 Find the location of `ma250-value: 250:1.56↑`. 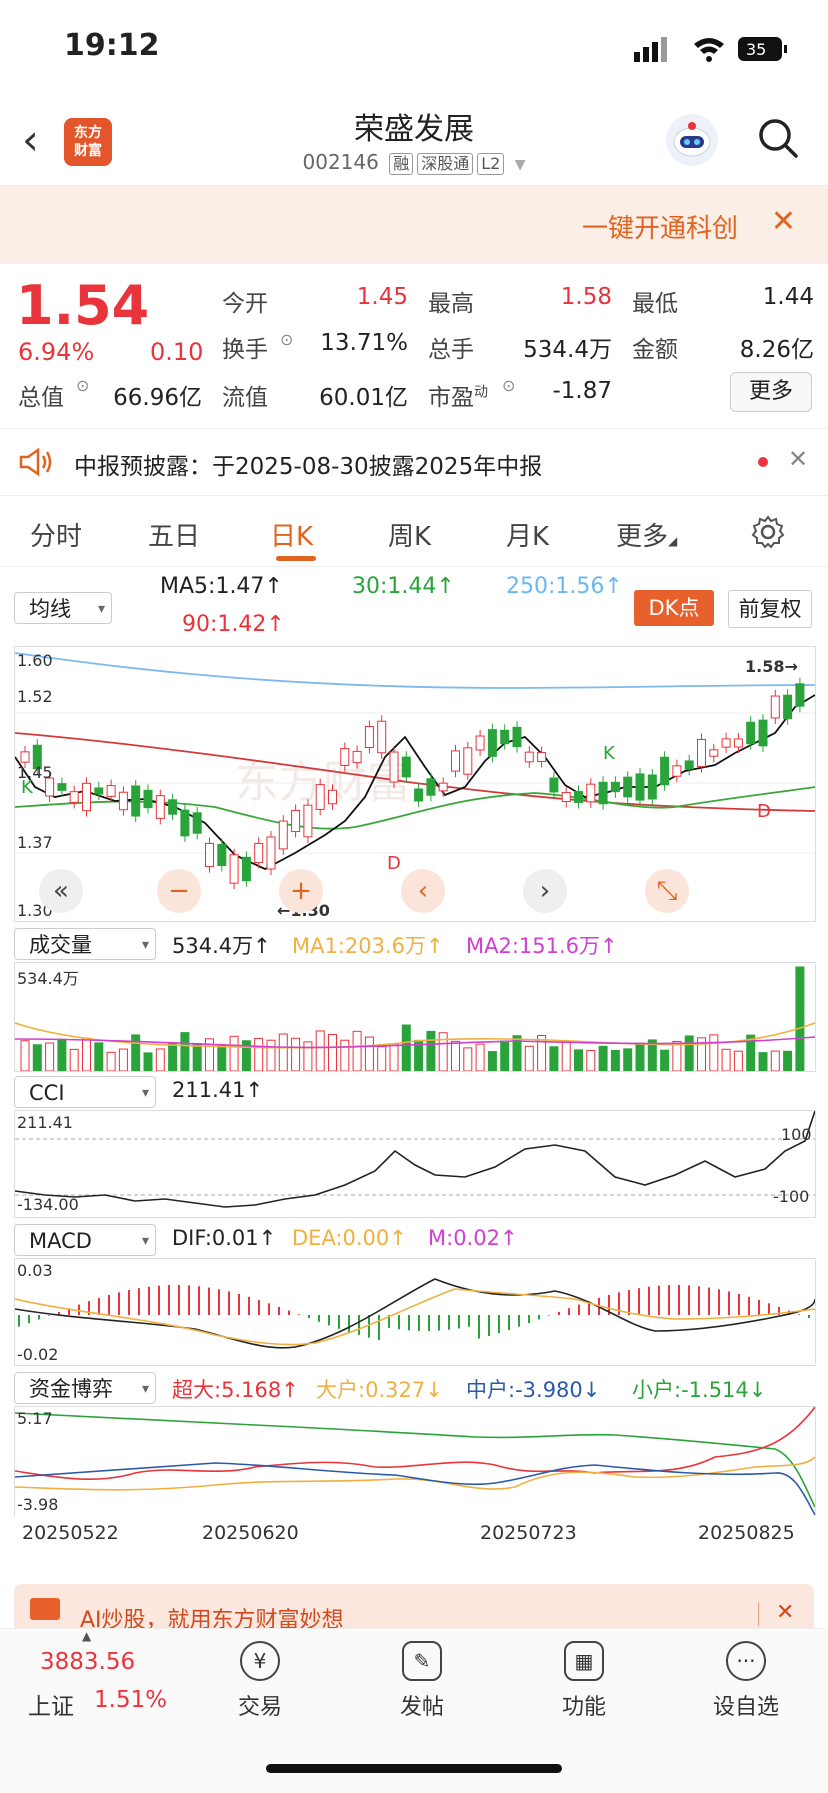

ma250-value: 250:1.56↑ is located at coordinates (564, 586).